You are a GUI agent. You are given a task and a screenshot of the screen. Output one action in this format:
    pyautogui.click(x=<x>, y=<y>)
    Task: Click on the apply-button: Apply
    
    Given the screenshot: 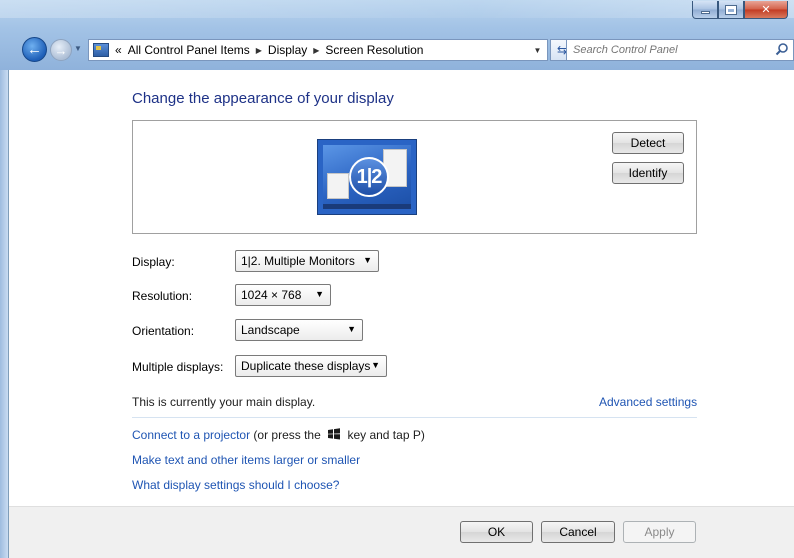 What is the action you would take?
    pyautogui.click(x=659, y=532)
    